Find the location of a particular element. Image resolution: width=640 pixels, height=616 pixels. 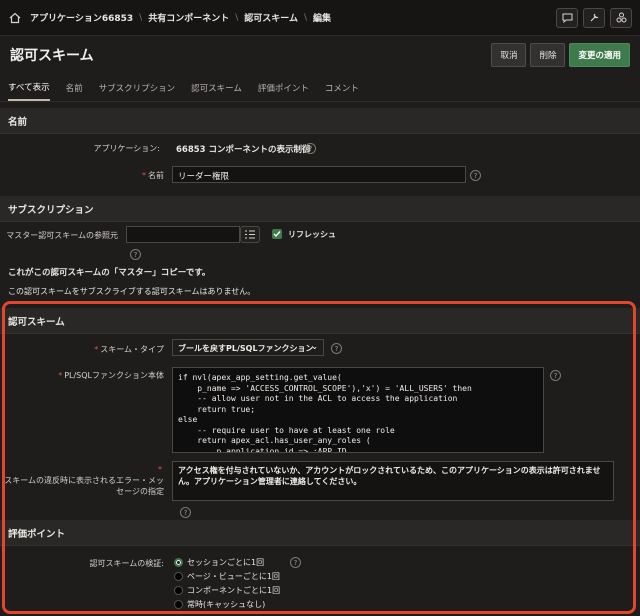

tab-bar: すべて表示 名前 サブスクリプション 認可スキーム 評価ポイント コメント is located at coordinates (320, 88).